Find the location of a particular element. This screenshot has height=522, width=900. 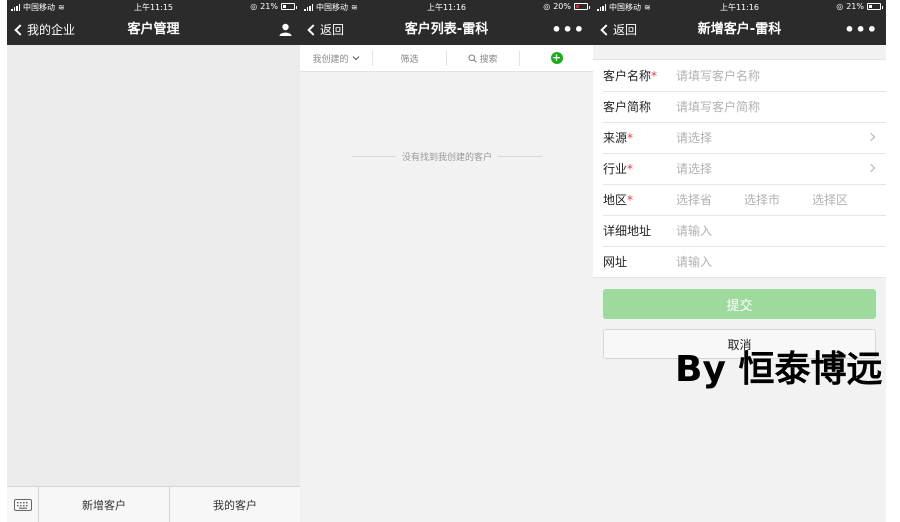

source-select: 来源* 请选择 is located at coordinates (739, 137).